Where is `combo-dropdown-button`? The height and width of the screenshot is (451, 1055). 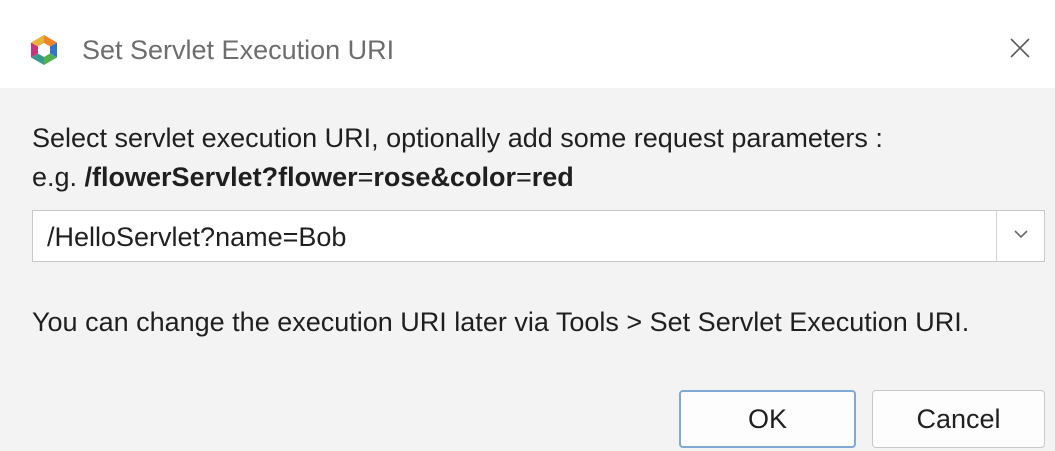 combo-dropdown-button is located at coordinates (1020, 236).